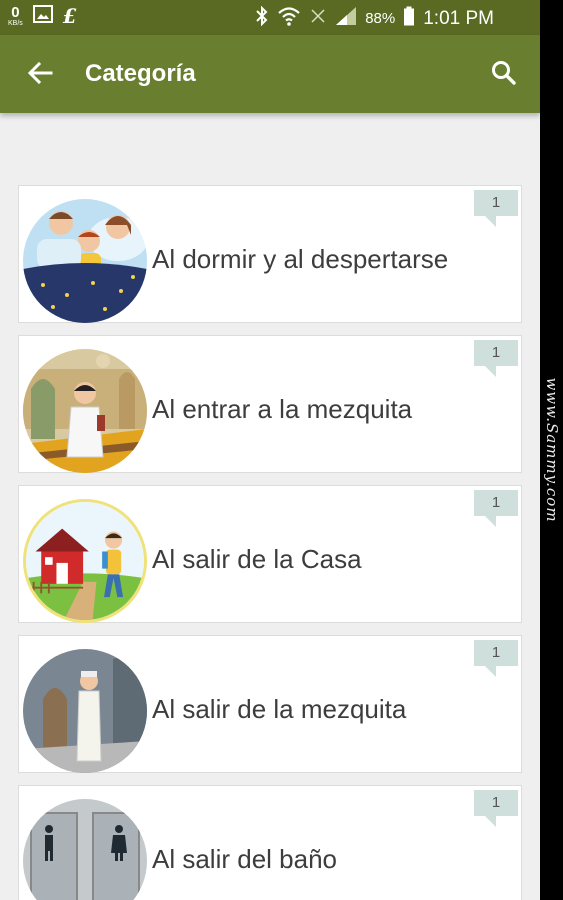 The width and height of the screenshot is (563, 900). I want to click on category-label: Al salir del baño, so click(244, 859).